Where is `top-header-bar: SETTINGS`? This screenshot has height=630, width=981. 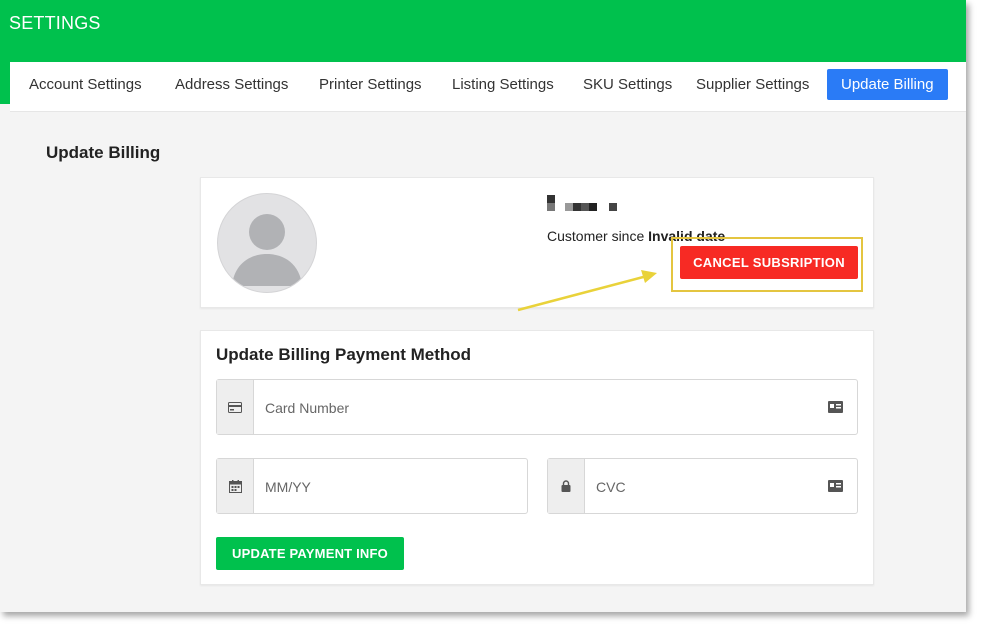 top-header-bar: SETTINGS is located at coordinates (483, 31).